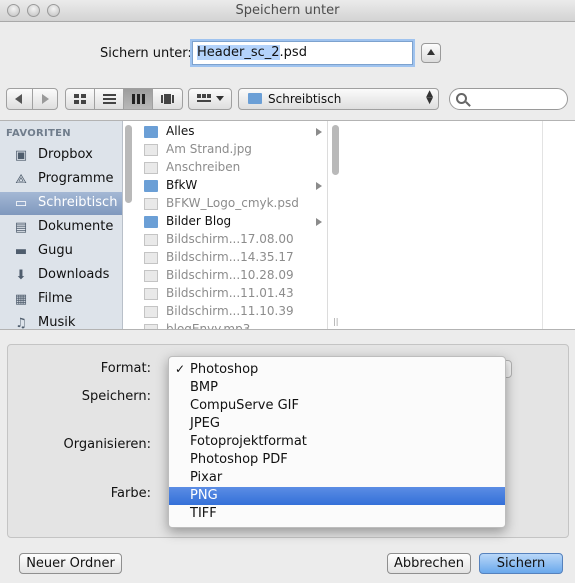 The image size is (575, 583). What do you see at coordinates (210, 99) in the screenshot?
I see `arrange-button` at bounding box center [210, 99].